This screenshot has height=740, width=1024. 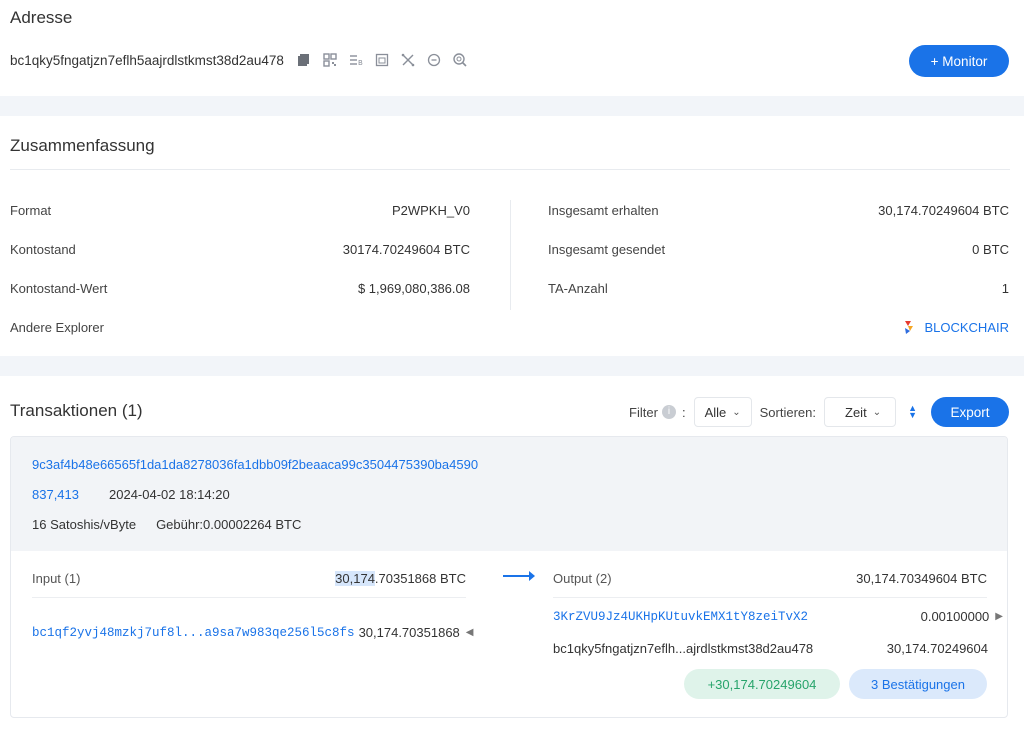 What do you see at coordinates (82, 145) in the screenshot?
I see `summary-title: Zusammenfassung` at bounding box center [82, 145].